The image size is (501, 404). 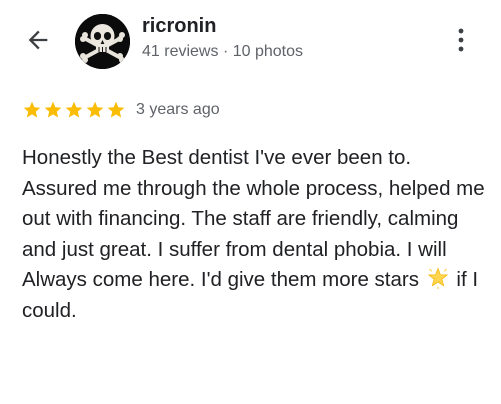 What do you see at coordinates (267, 51) in the screenshot?
I see `photos-count: 10 photos` at bounding box center [267, 51].